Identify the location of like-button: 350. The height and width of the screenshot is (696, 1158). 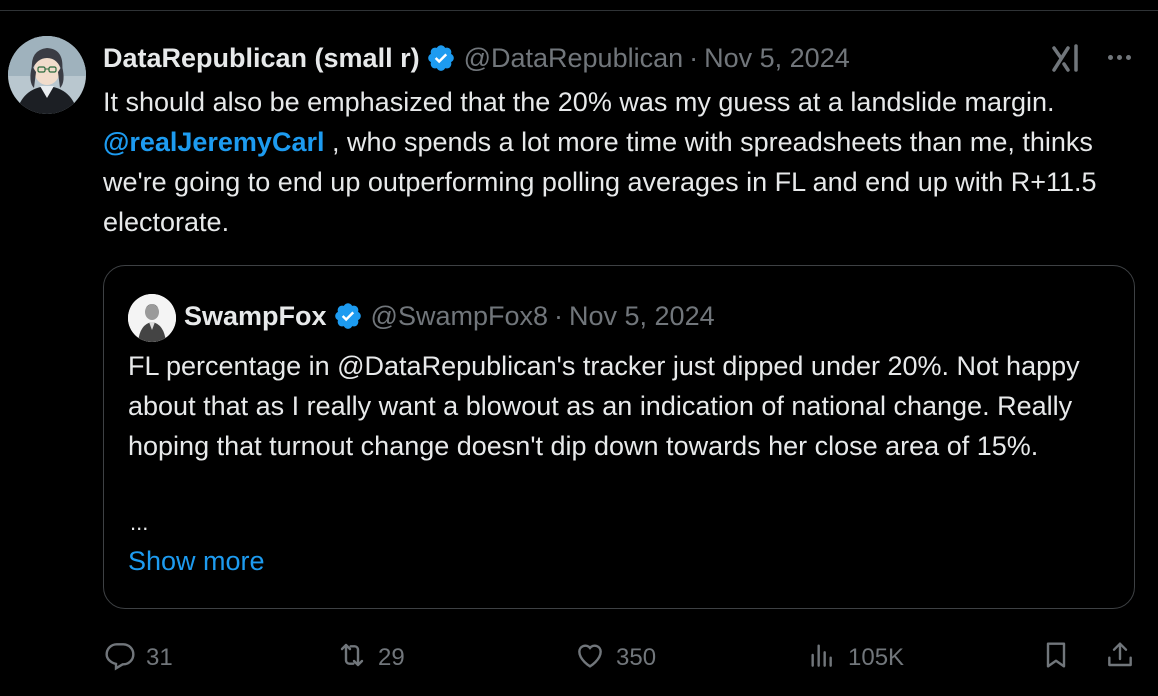
(615, 658).